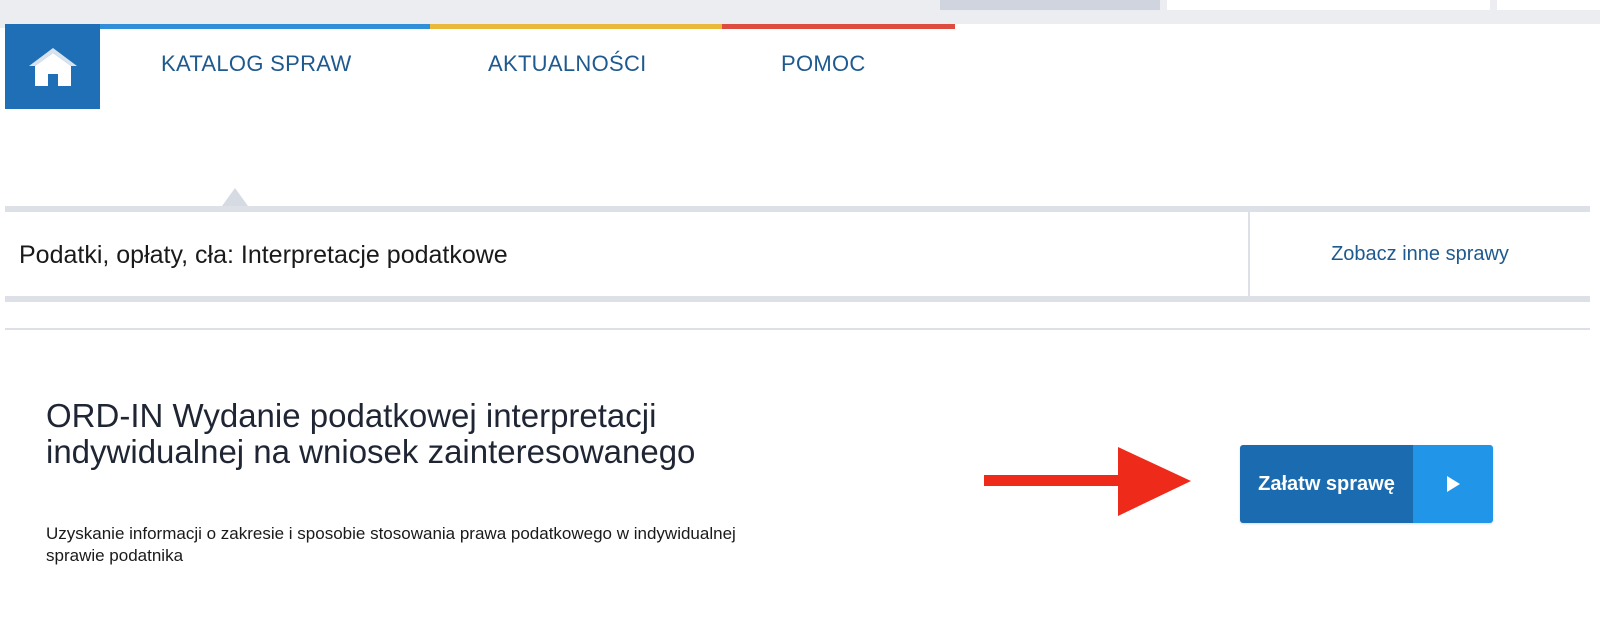 Image resolution: width=1600 pixels, height=636 pixels. I want to click on home-icon, so click(52, 66).